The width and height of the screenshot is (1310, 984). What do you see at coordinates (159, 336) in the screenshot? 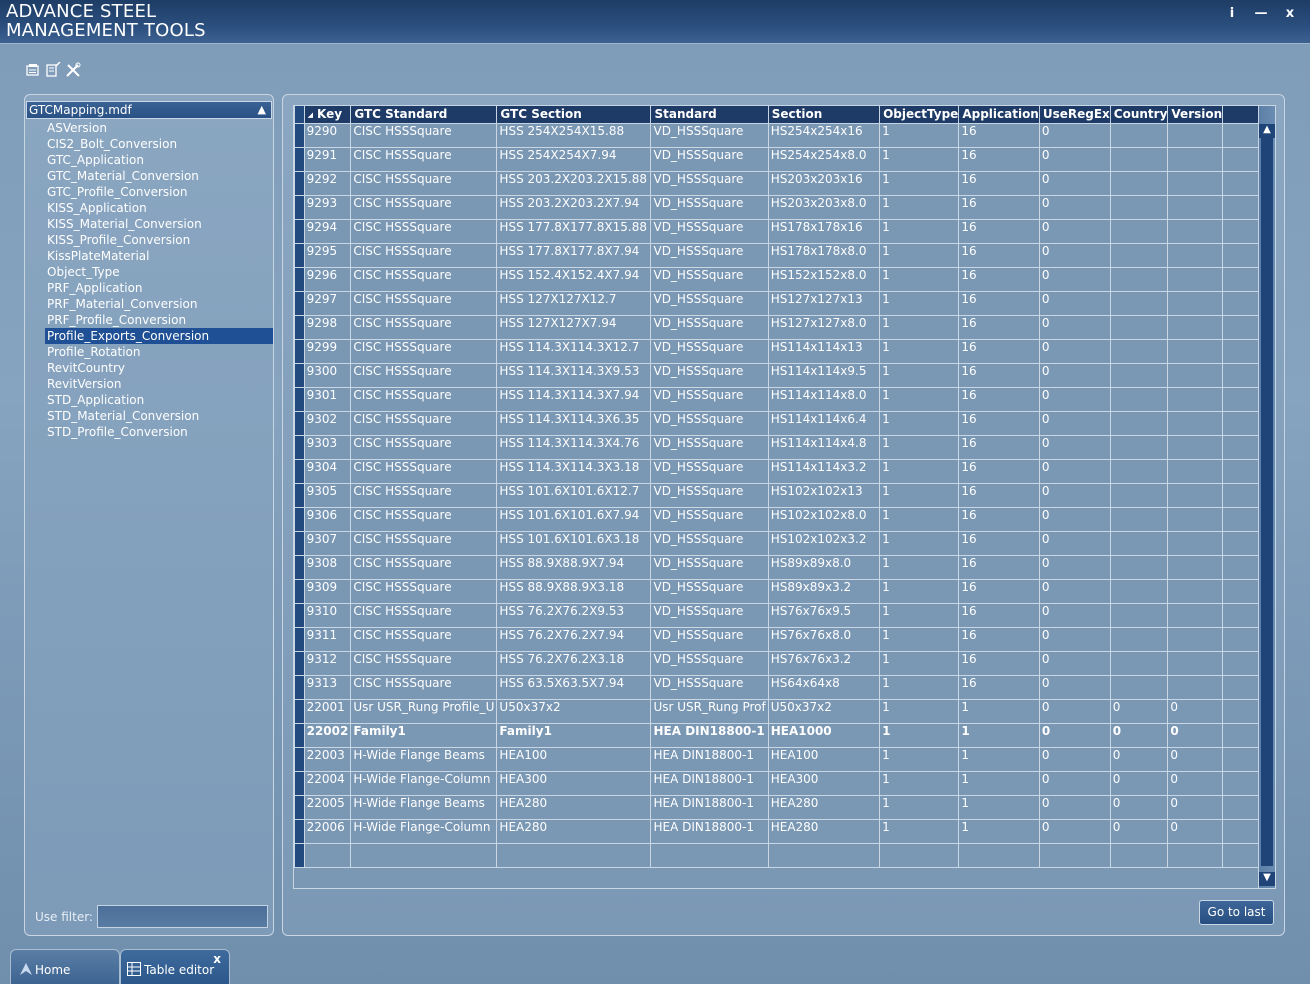
I see `table-list-item: Profile_Exports_Conversion` at bounding box center [159, 336].